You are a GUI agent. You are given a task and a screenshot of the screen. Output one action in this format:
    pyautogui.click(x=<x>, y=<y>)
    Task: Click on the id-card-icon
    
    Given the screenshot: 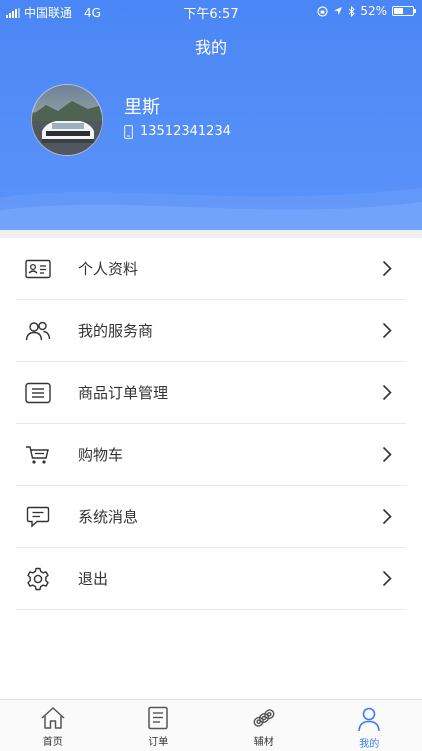 What is the action you would take?
    pyautogui.click(x=38, y=269)
    